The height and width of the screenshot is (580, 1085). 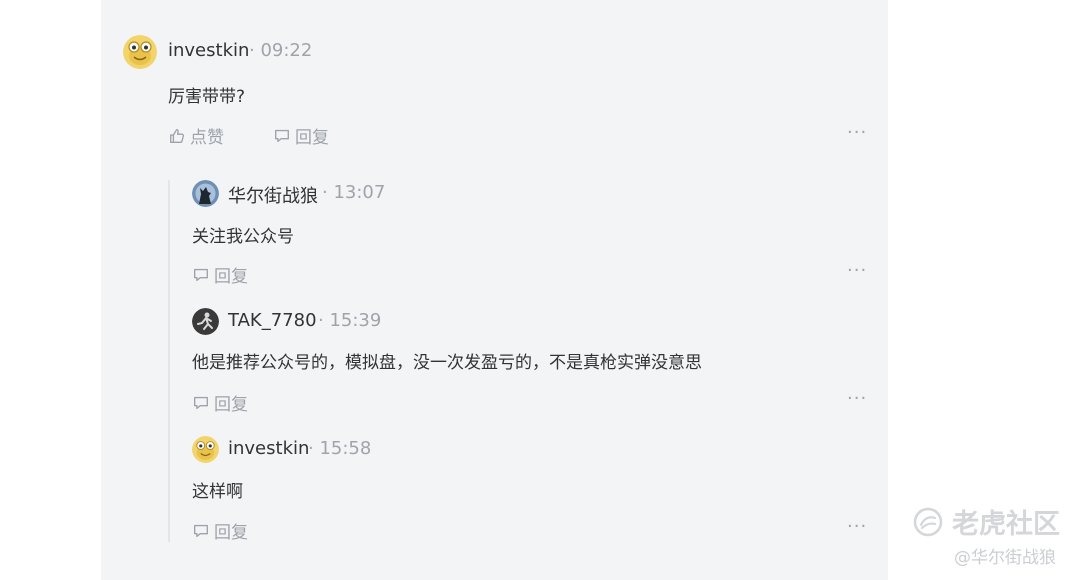 What do you see at coordinates (281, 50) in the screenshot?
I see `comment-time: · 09:22` at bounding box center [281, 50].